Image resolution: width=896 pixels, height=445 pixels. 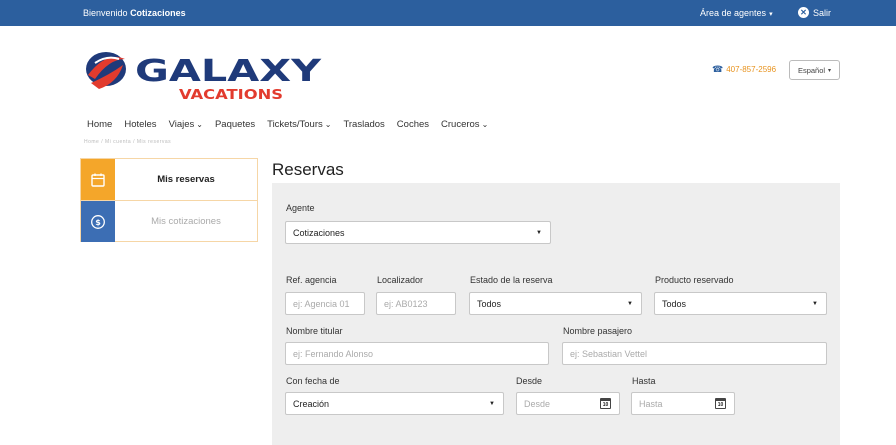 What do you see at coordinates (181, 124) in the screenshot?
I see `nav-item-label: Viajes` at bounding box center [181, 124].